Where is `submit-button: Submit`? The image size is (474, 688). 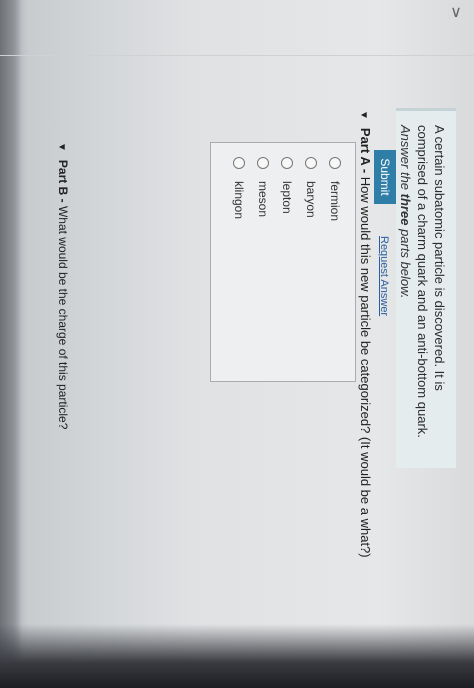 submit-button: Submit is located at coordinates (385, 177).